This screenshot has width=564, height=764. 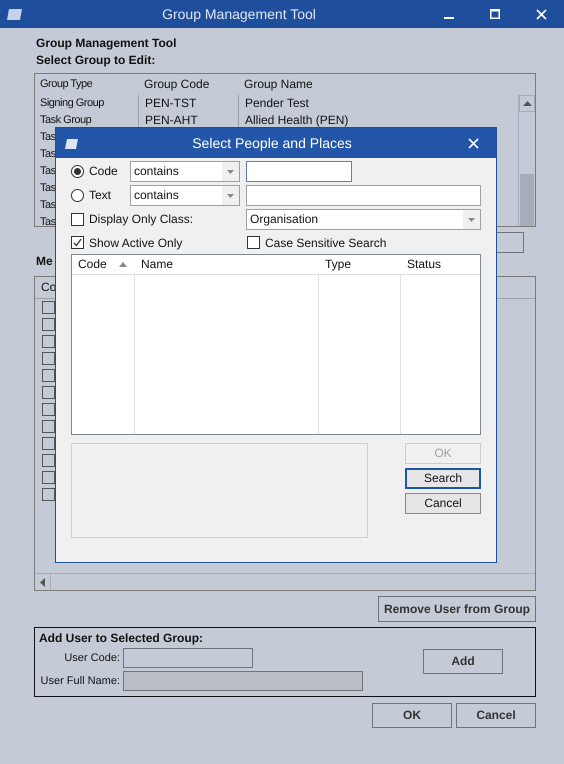 What do you see at coordinates (272, 143) in the screenshot?
I see `dialog-title: Select People and Places` at bounding box center [272, 143].